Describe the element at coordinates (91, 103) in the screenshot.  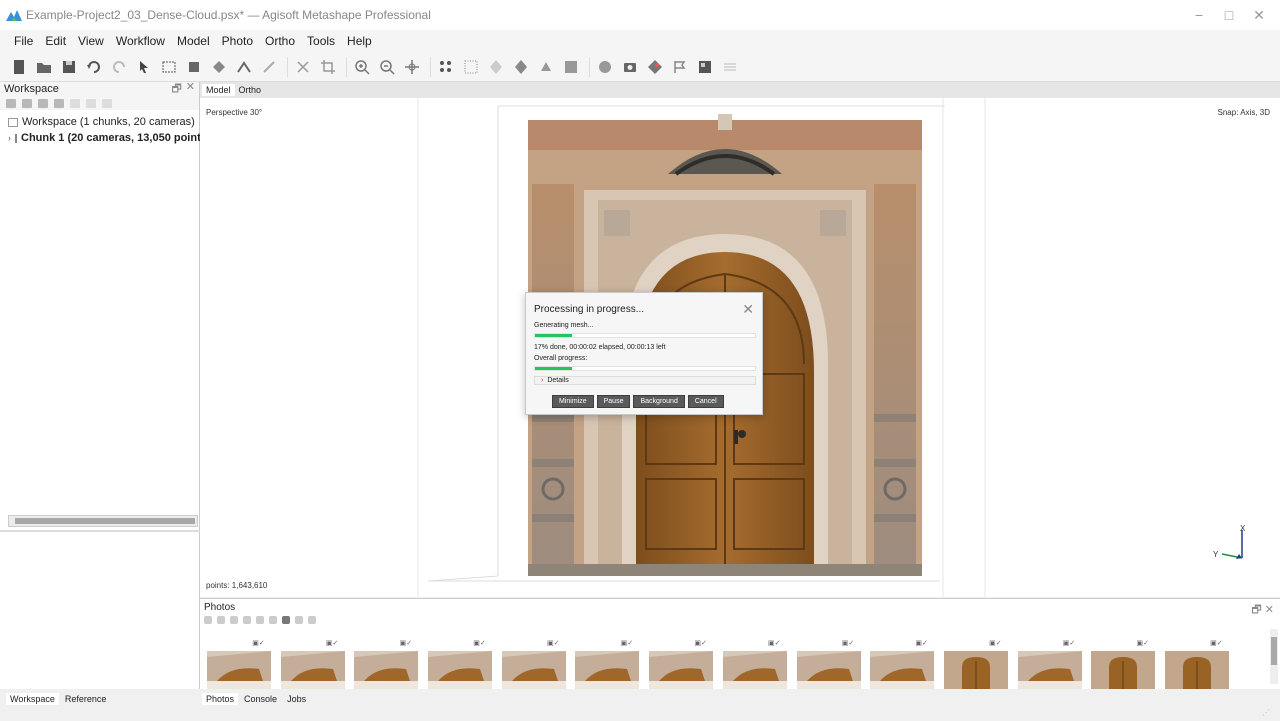
I see `disable-icon` at that location.